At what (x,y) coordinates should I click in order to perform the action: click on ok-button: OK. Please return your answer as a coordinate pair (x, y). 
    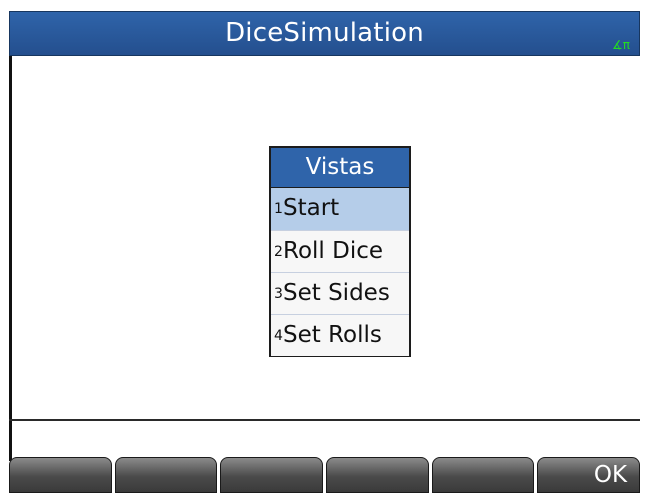
    Looking at the image, I should click on (589, 475).